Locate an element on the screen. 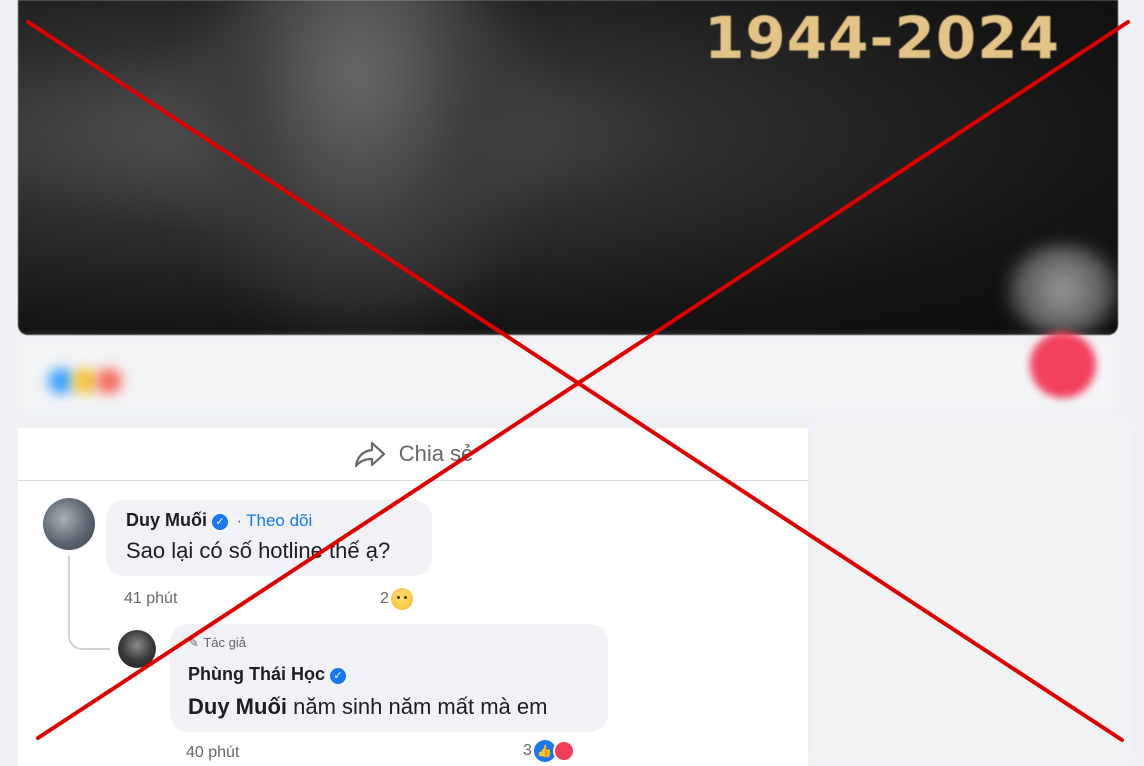 This screenshot has height=766, width=1144. blurred-side-area is located at coordinates (972, 593).